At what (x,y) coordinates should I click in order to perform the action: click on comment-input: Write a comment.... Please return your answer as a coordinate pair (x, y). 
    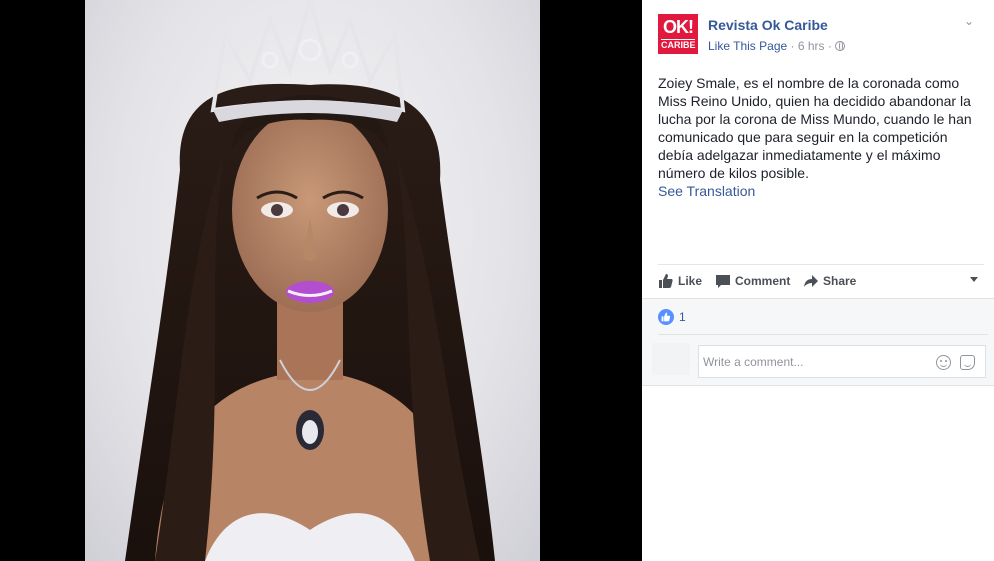
    Looking at the image, I should click on (842, 361).